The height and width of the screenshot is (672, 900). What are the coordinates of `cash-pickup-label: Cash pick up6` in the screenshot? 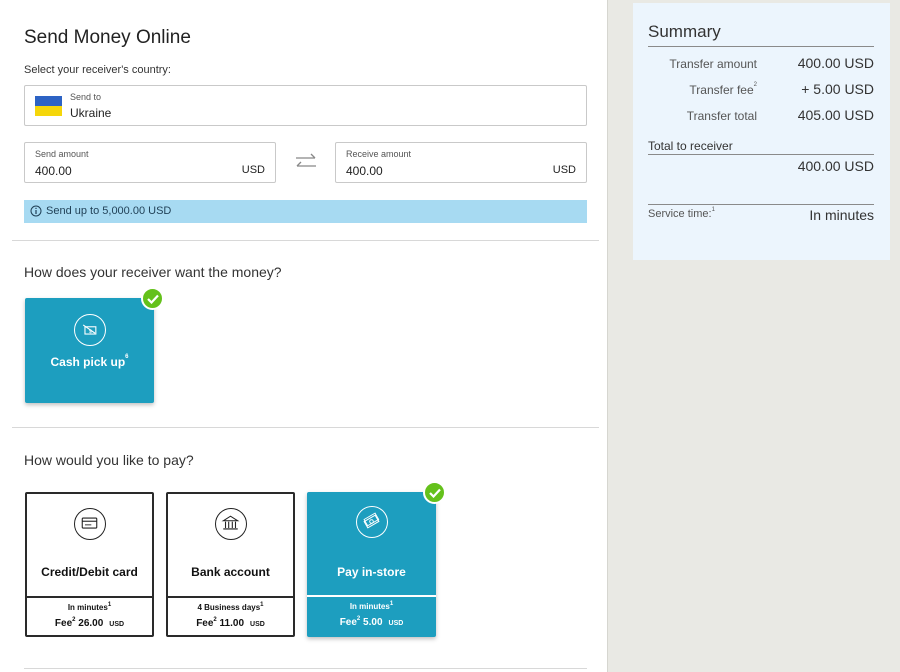 It's located at (89, 361).